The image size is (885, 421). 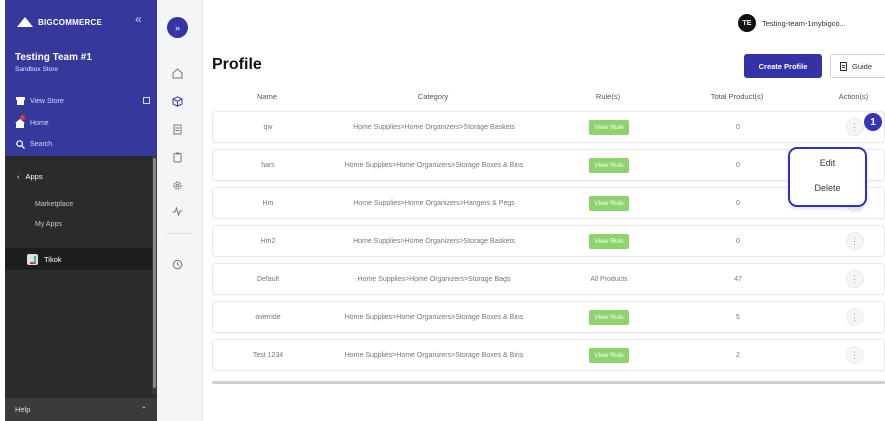 I want to click on home-link: Home, so click(x=32, y=121).